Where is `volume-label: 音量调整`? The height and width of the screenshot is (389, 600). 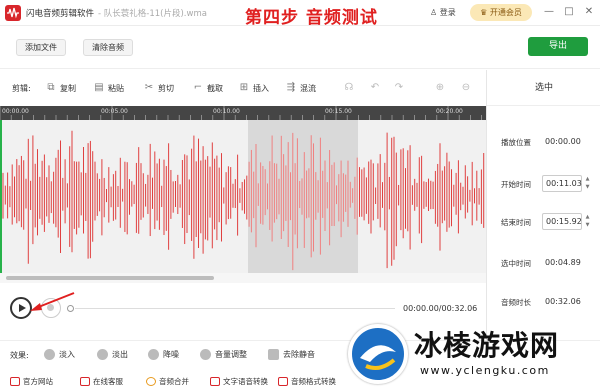
volume-label: 音量调整 is located at coordinates (231, 354).